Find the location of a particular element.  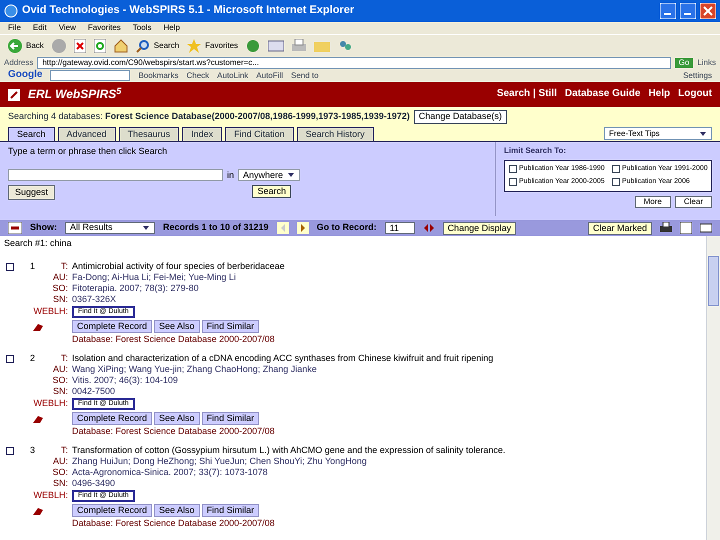

more-button: More is located at coordinates (652, 202).